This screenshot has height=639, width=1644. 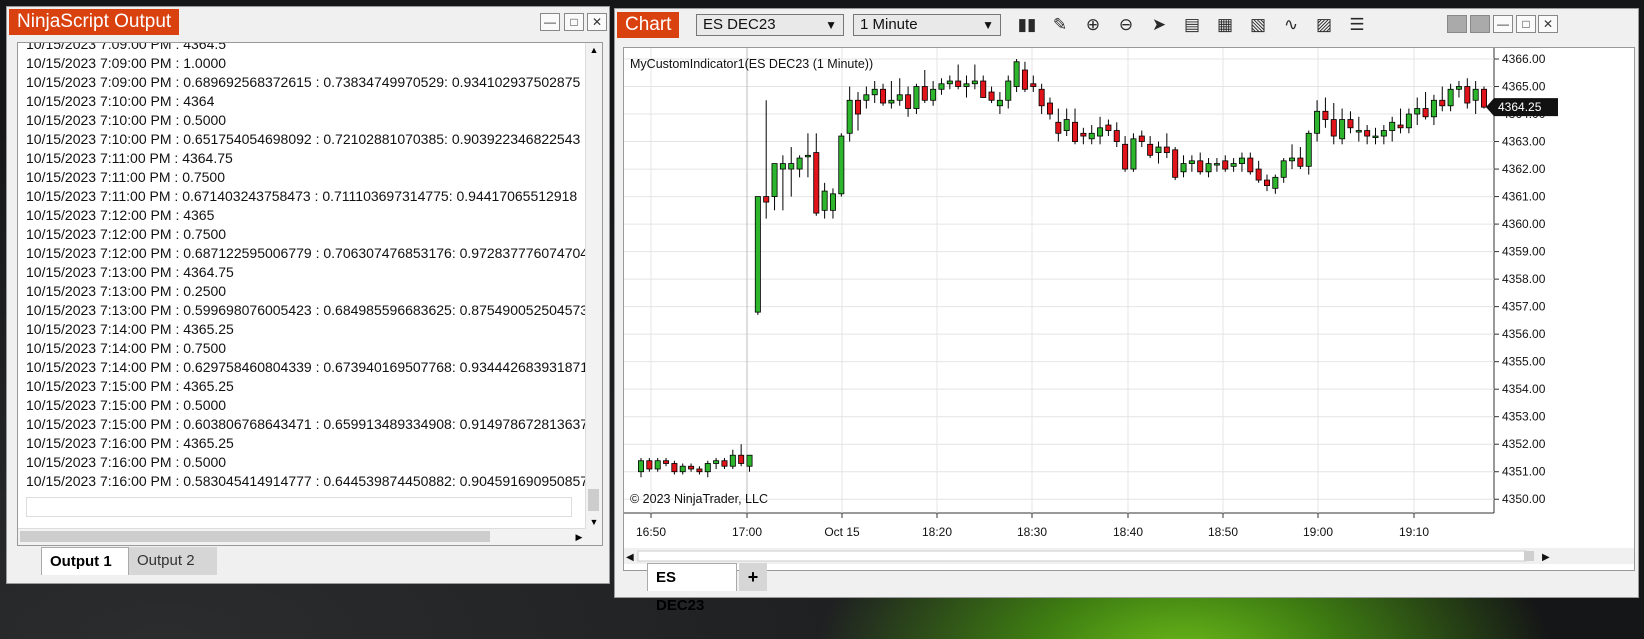 What do you see at coordinates (1258, 25) in the screenshot?
I see `indicators-icon: ▧` at bounding box center [1258, 25].